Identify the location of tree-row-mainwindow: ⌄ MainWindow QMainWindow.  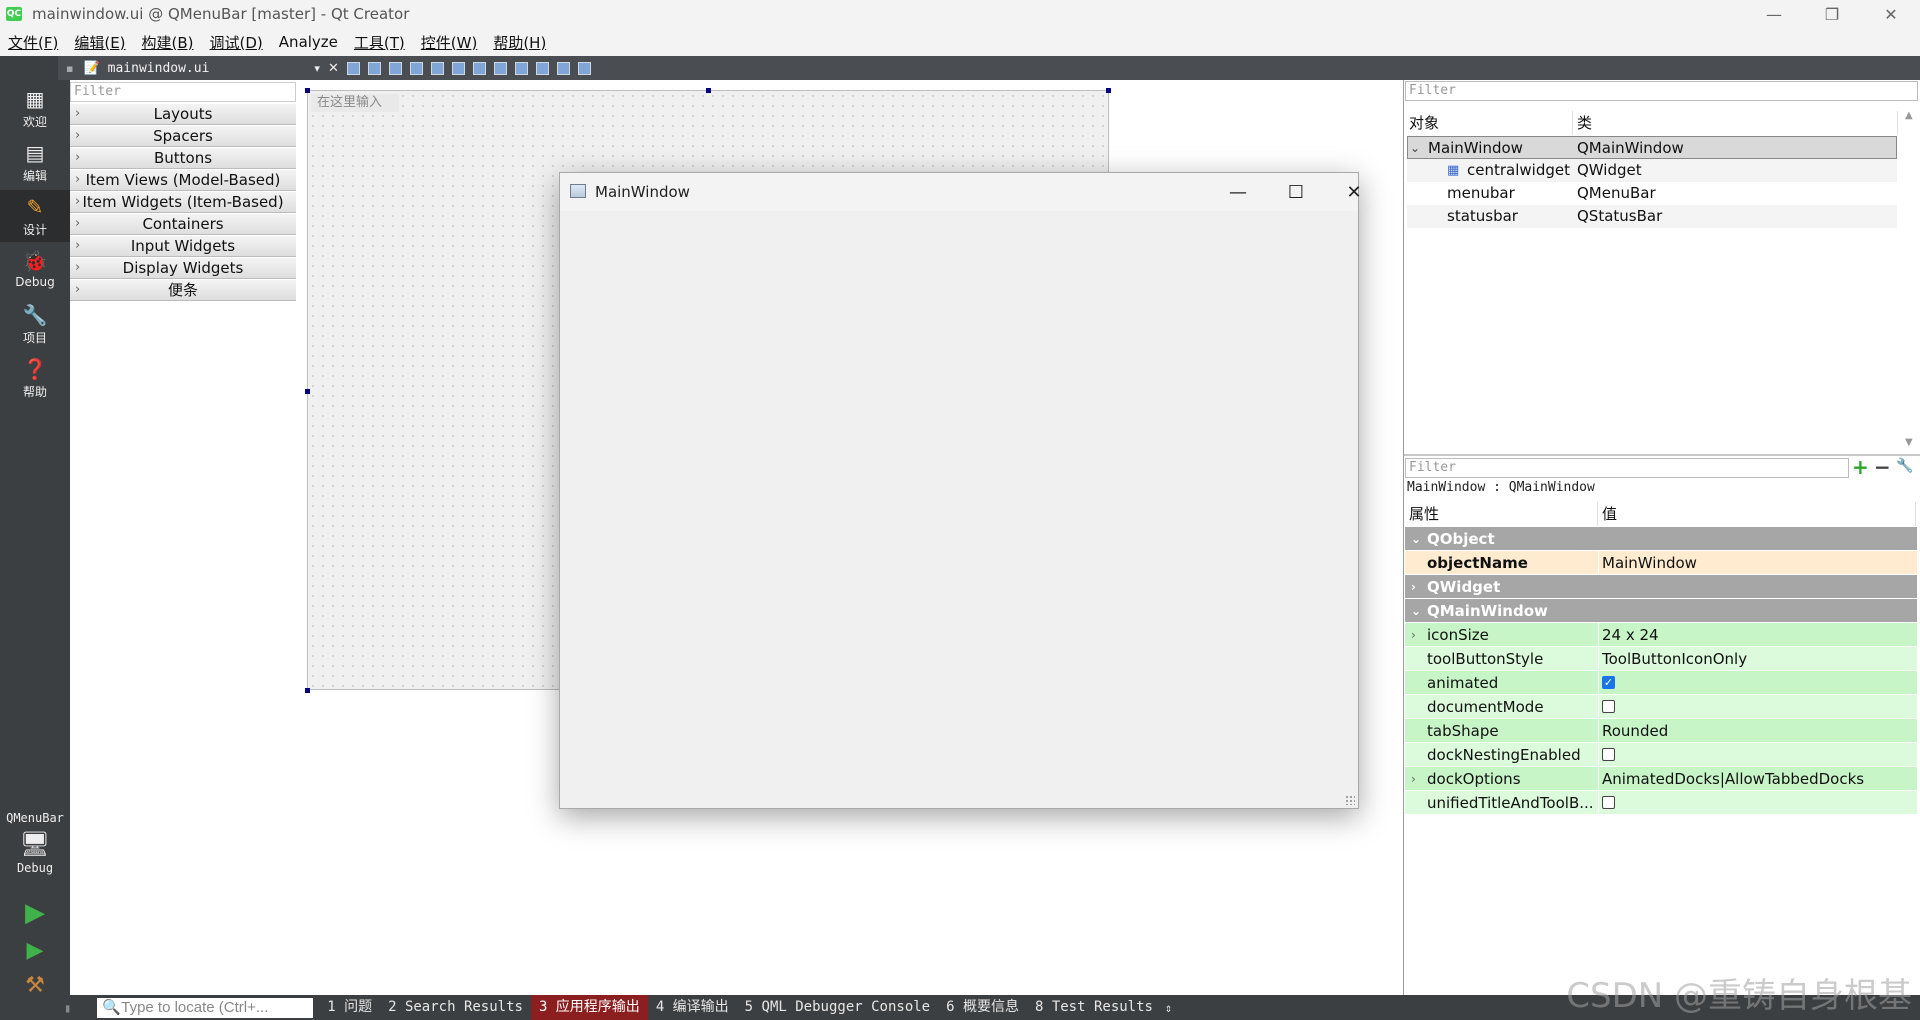
(1652, 147).